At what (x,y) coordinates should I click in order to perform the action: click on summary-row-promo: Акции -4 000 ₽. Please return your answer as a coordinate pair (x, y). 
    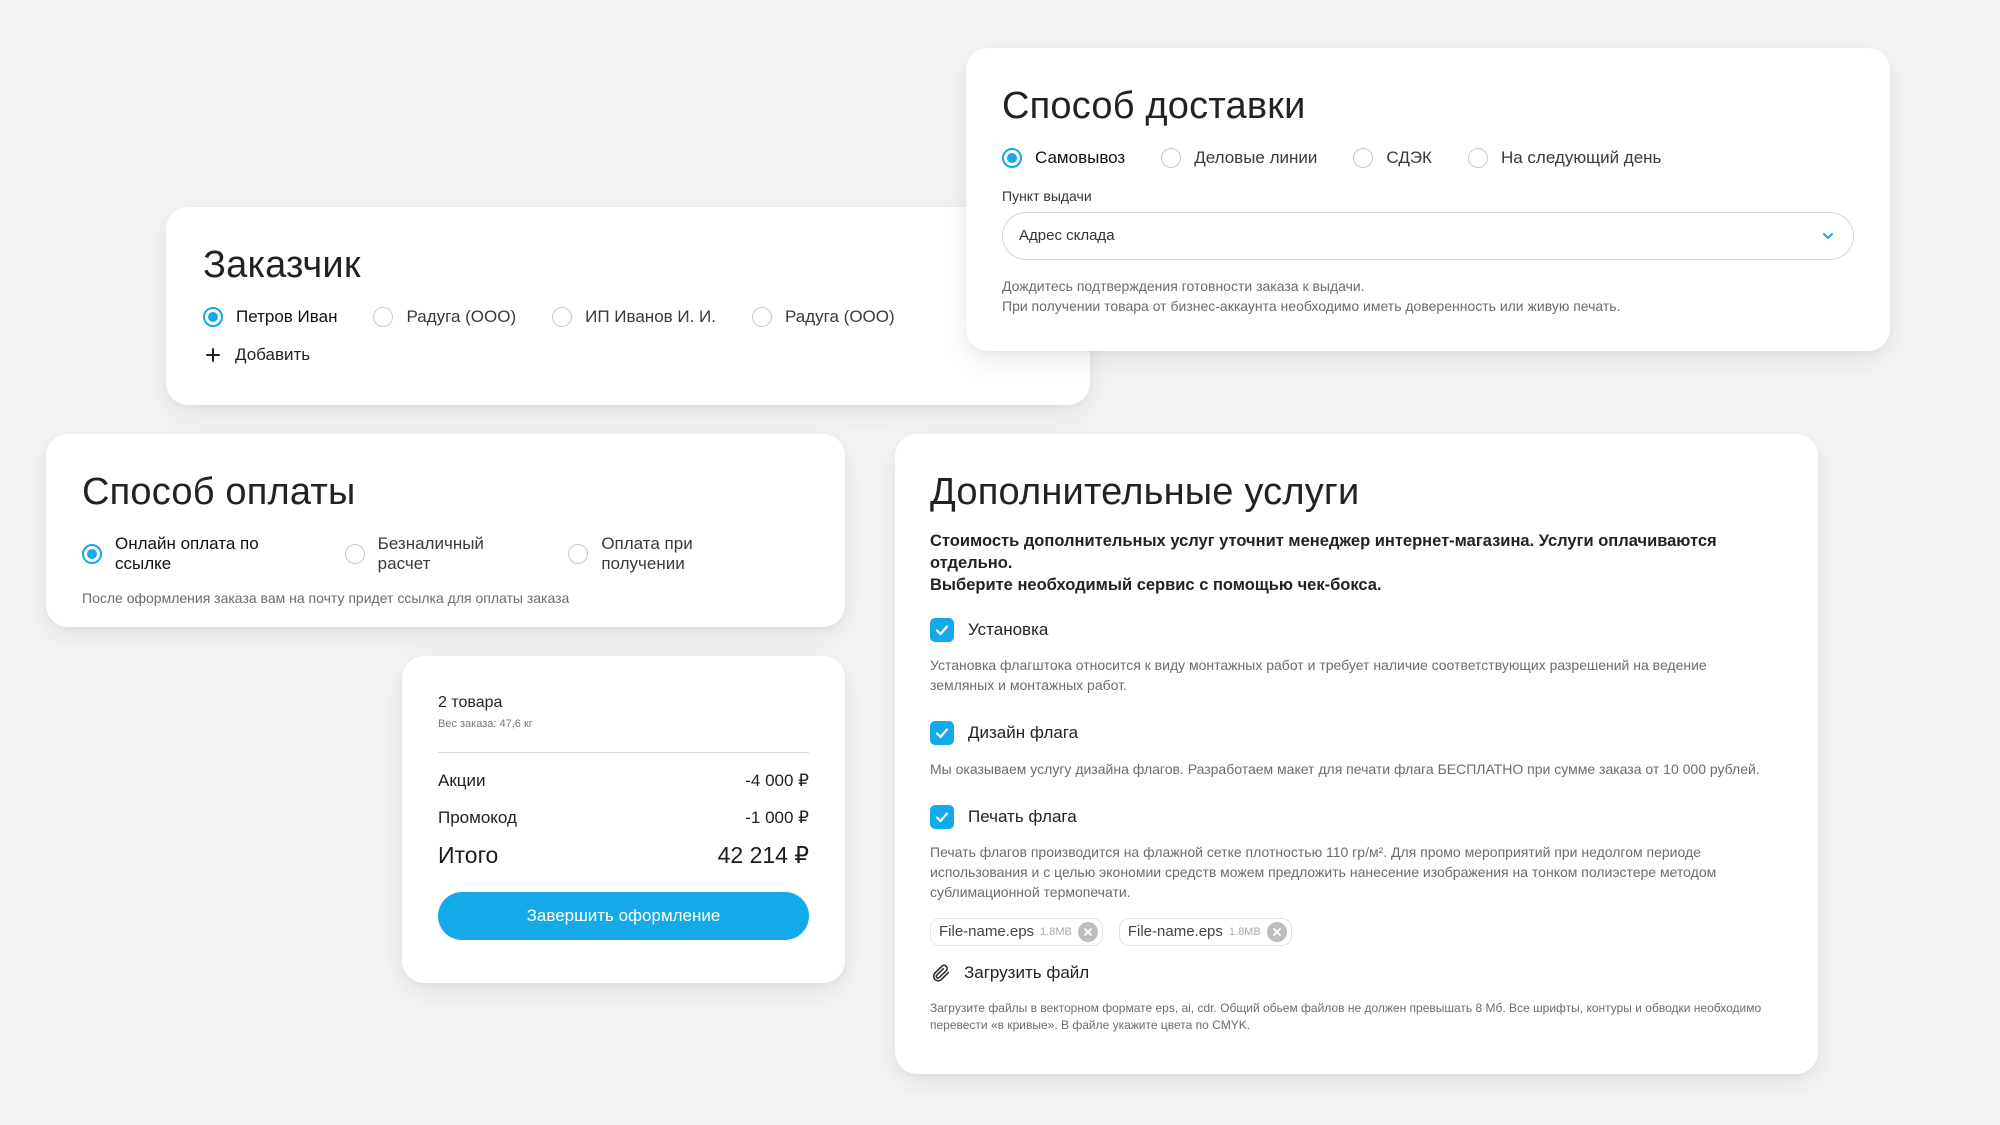
    Looking at the image, I should click on (623, 781).